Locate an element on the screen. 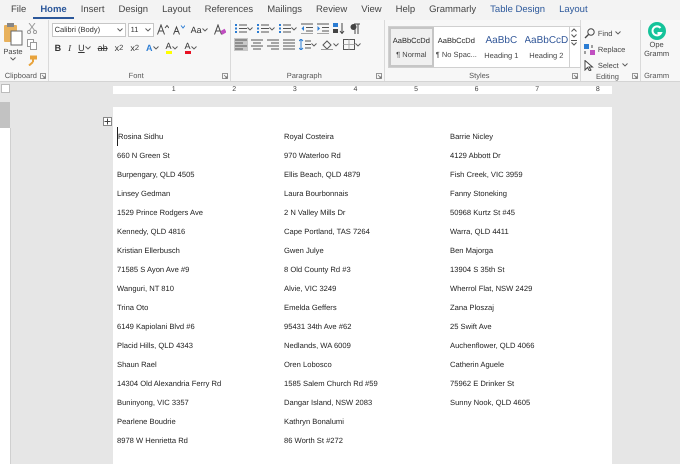 The width and height of the screenshot is (680, 464). align-right-icon is located at coordinates (272, 44).